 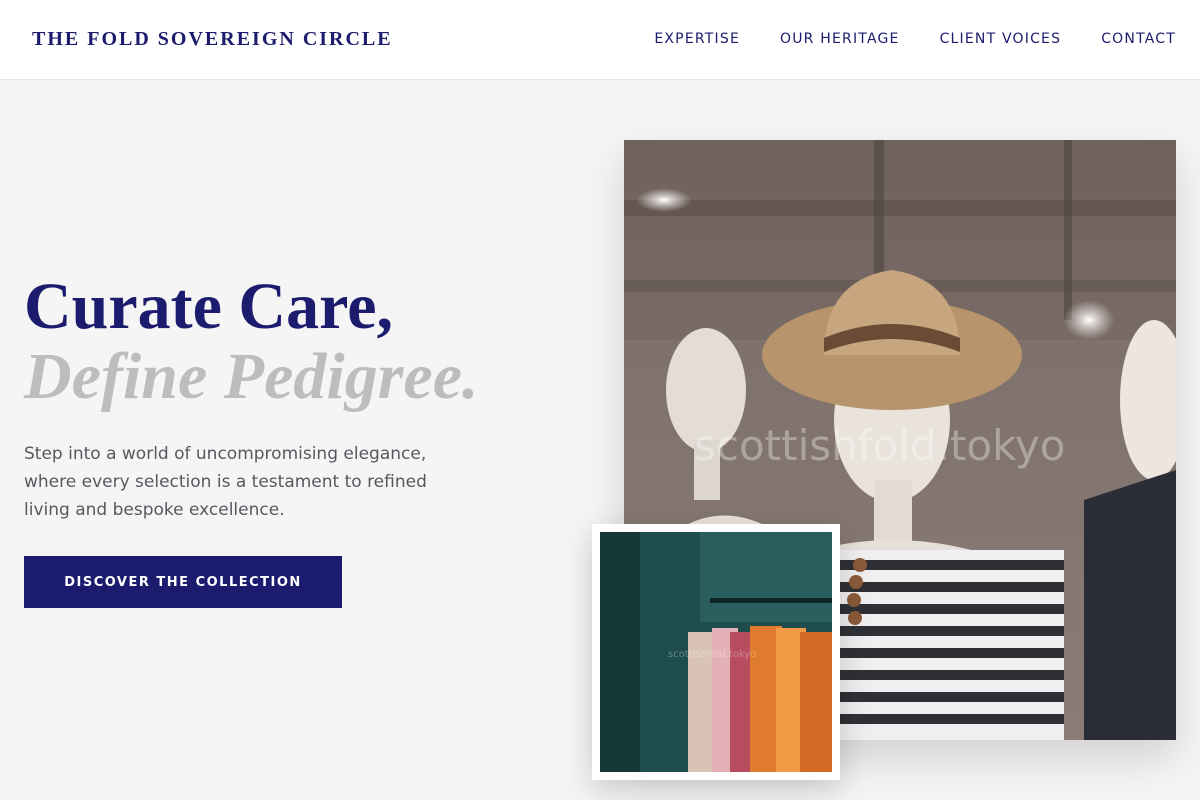 What do you see at coordinates (697, 39) in the screenshot?
I see `nav-link-expertise: EXPERTISE` at bounding box center [697, 39].